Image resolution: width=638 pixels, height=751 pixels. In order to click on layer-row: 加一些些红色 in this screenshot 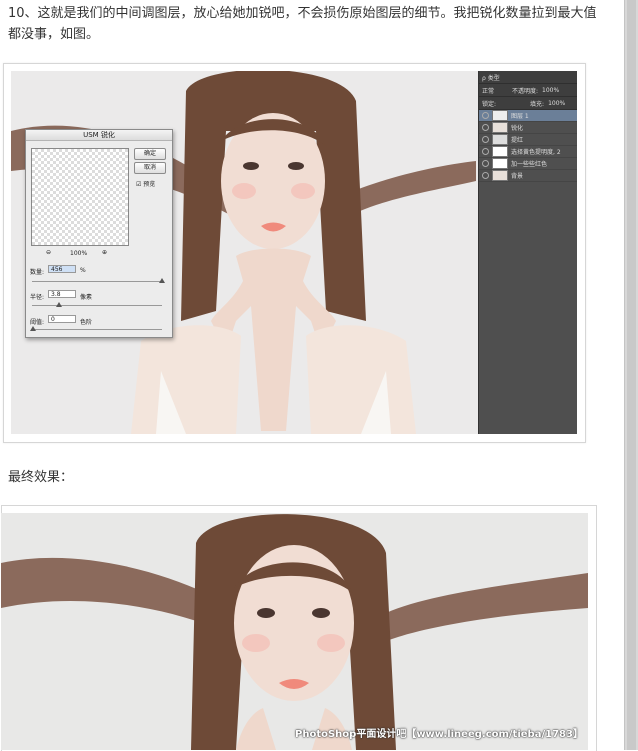, I will do `click(528, 164)`.